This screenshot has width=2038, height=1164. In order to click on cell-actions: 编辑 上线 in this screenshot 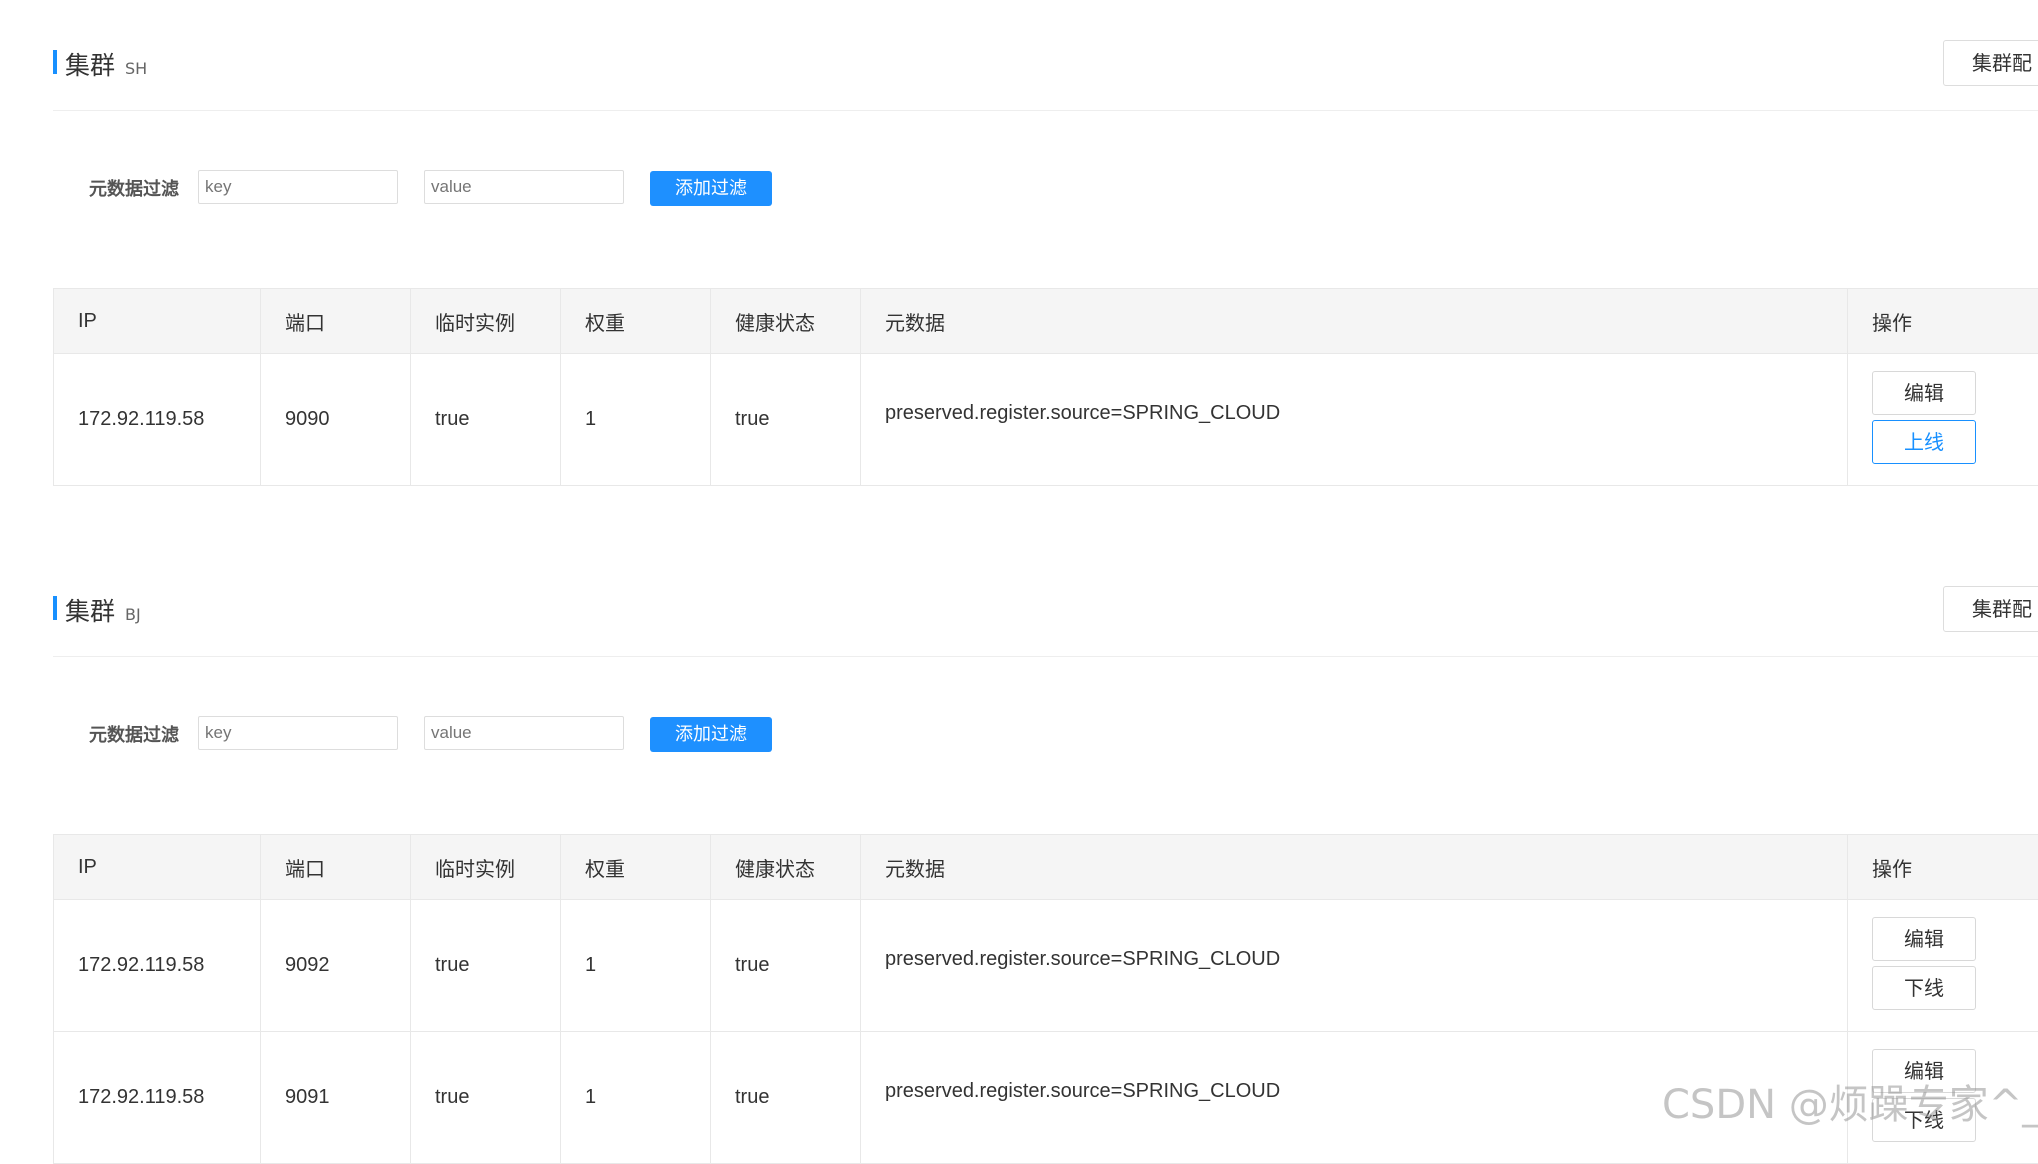, I will do `click(1943, 420)`.